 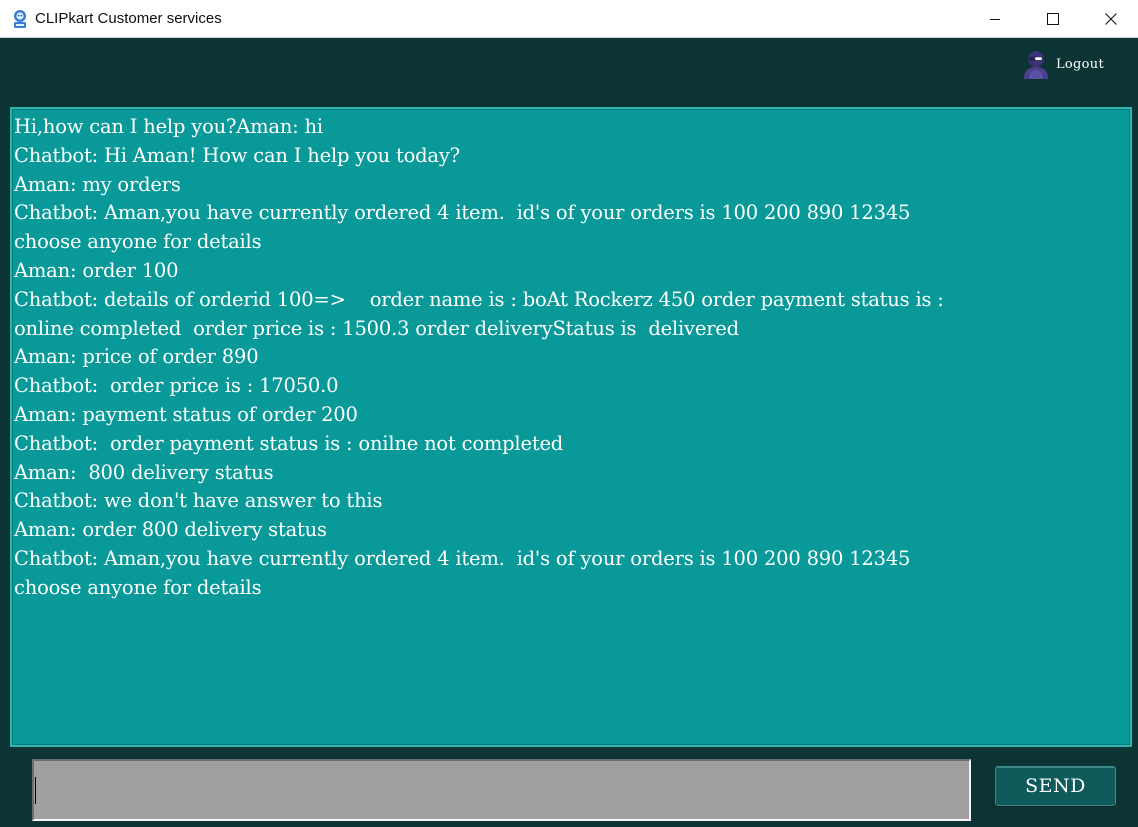 What do you see at coordinates (1080, 64) in the screenshot?
I see `logout-label: Logout` at bounding box center [1080, 64].